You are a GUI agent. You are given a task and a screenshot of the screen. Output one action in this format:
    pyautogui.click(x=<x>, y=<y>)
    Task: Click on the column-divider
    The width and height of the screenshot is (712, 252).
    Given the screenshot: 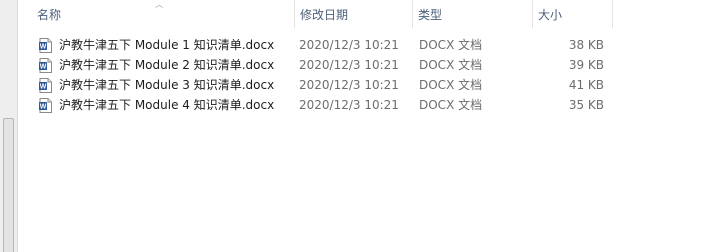 What is the action you would take?
    pyautogui.click(x=612, y=14)
    